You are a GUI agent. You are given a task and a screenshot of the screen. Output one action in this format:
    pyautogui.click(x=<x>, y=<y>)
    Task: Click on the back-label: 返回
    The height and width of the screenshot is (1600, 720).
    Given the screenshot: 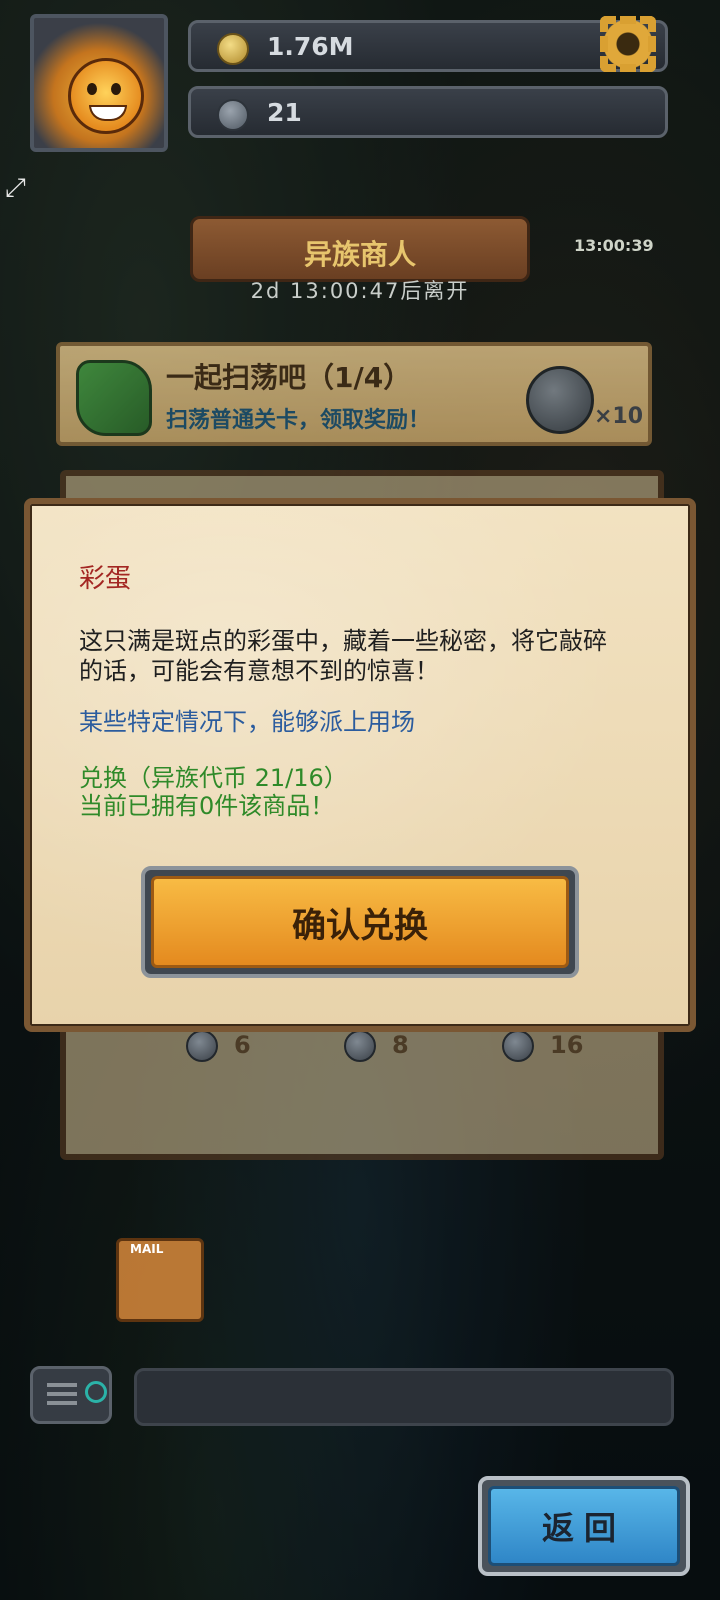 What is the action you would take?
    pyautogui.click(x=584, y=1526)
    